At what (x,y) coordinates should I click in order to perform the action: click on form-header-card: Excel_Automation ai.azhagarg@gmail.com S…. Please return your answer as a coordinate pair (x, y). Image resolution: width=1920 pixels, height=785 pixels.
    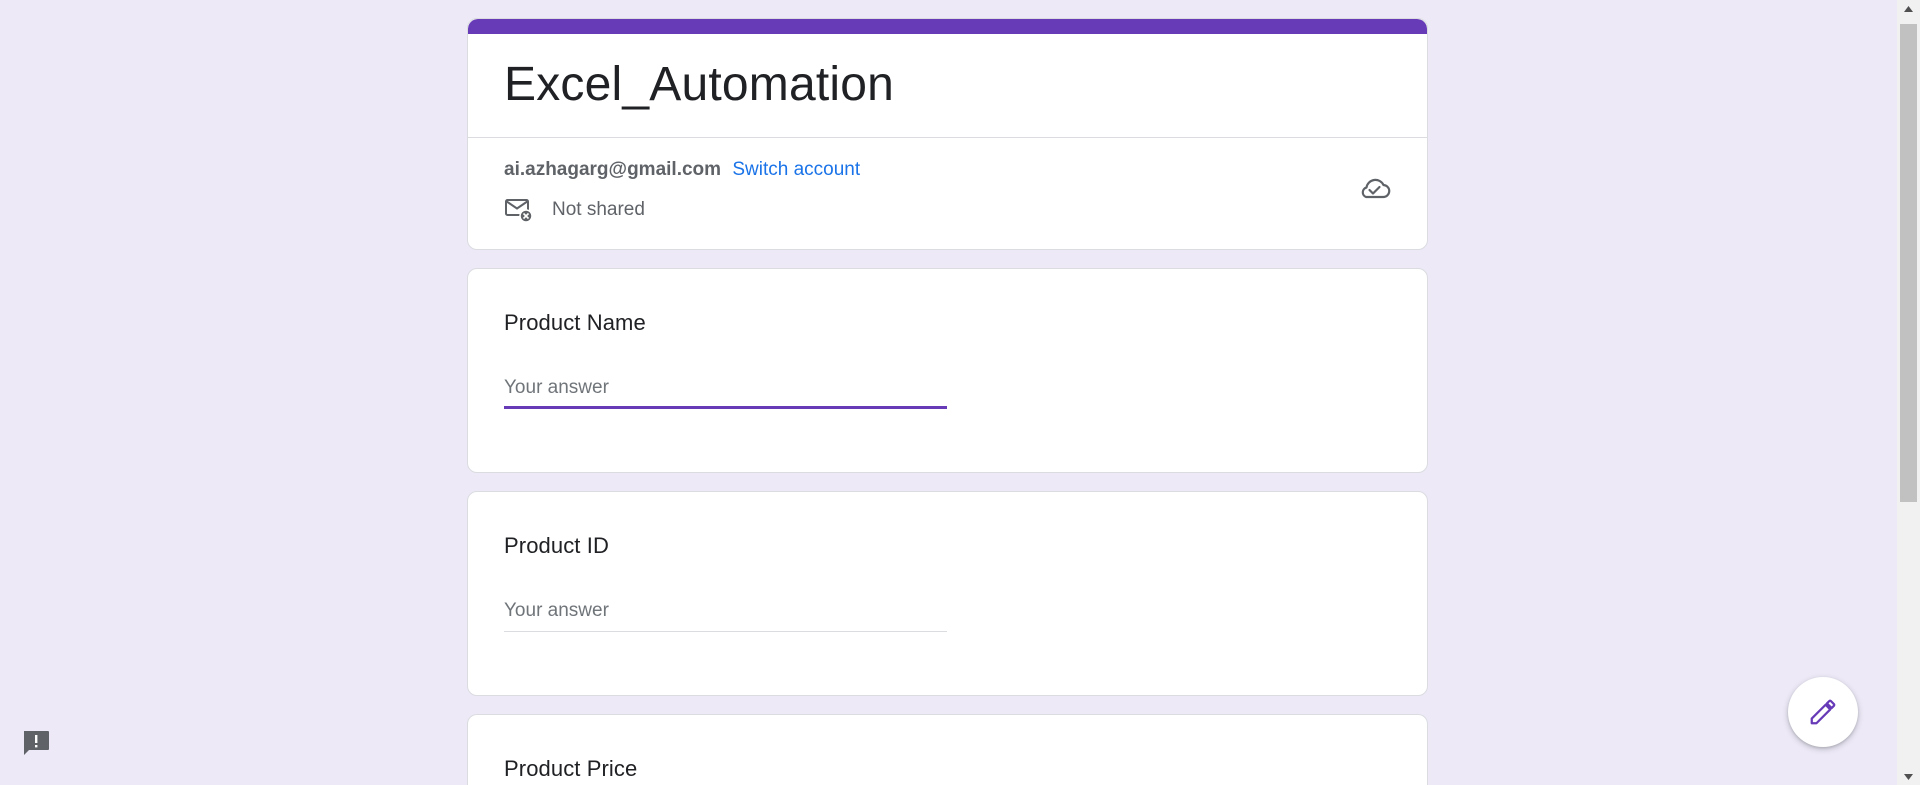
    Looking at the image, I should click on (947, 134).